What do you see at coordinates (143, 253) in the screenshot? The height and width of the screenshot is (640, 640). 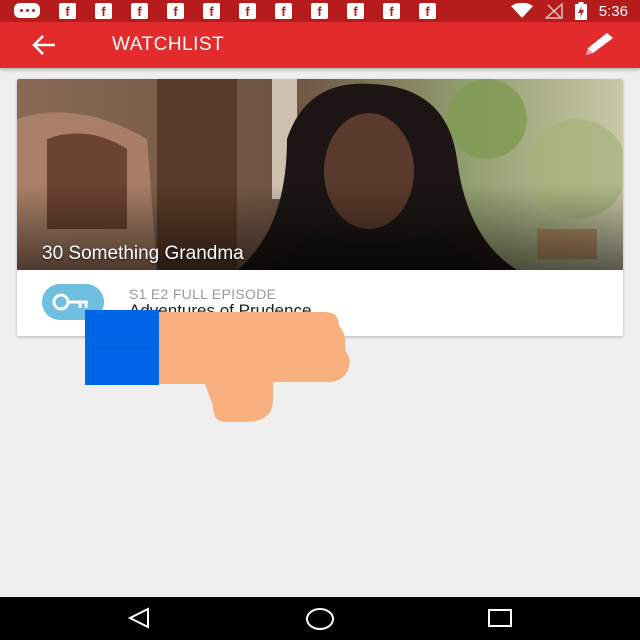 I see `show-title: 30 Something Grandma` at bounding box center [143, 253].